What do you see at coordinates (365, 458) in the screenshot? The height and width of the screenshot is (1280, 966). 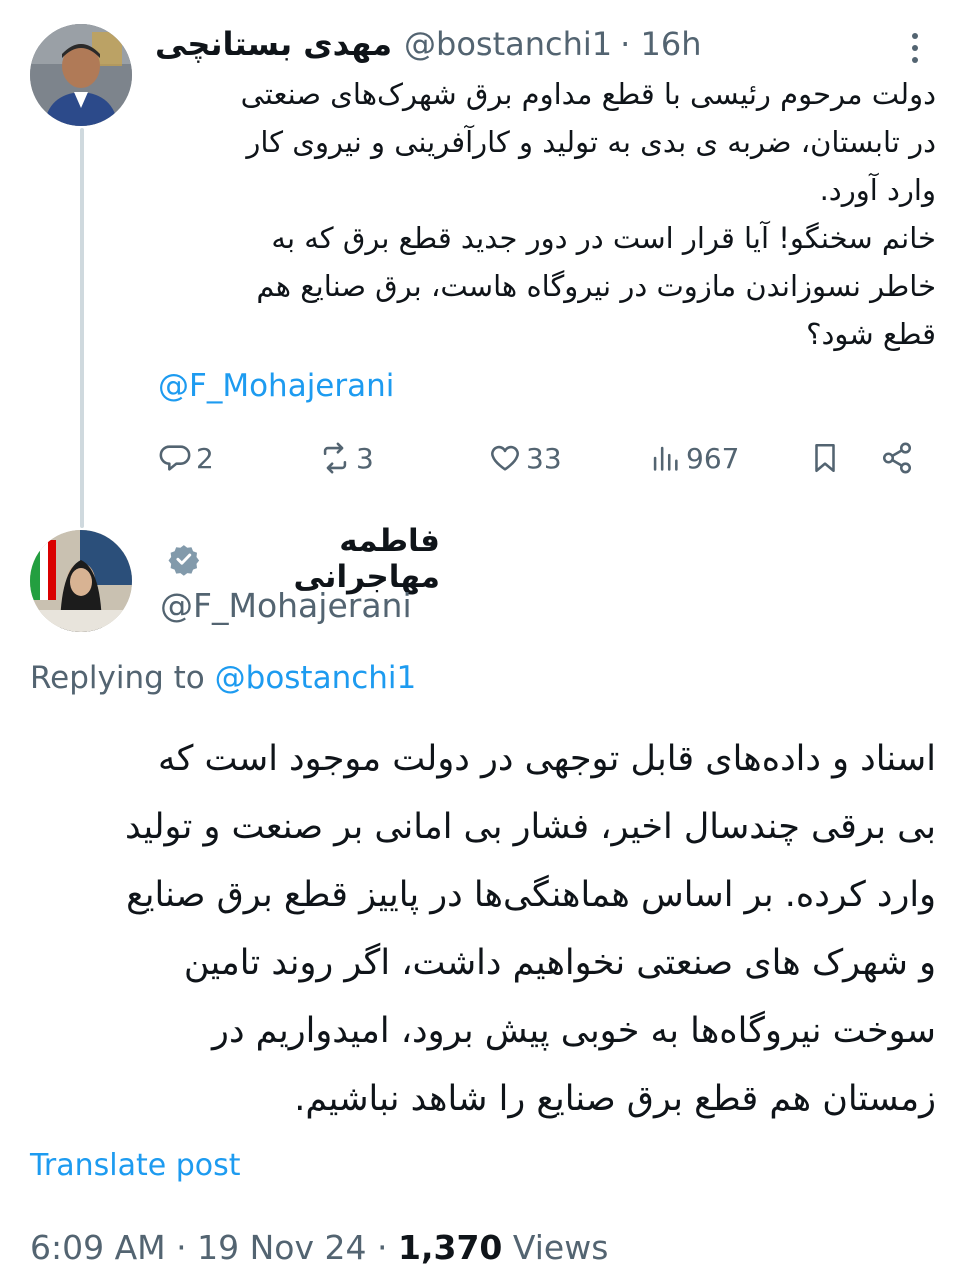 I see `repost-count: 3` at bounding box center [365, 458].